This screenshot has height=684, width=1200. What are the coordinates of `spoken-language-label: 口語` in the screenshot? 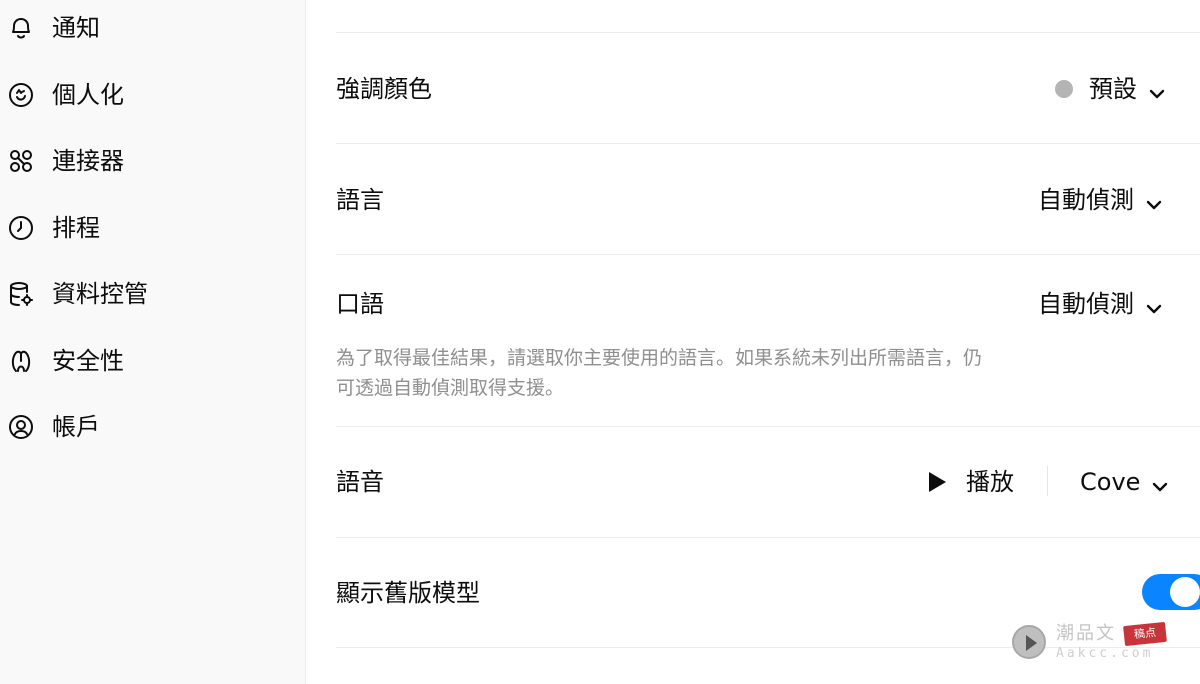 It's located at (360, 304).